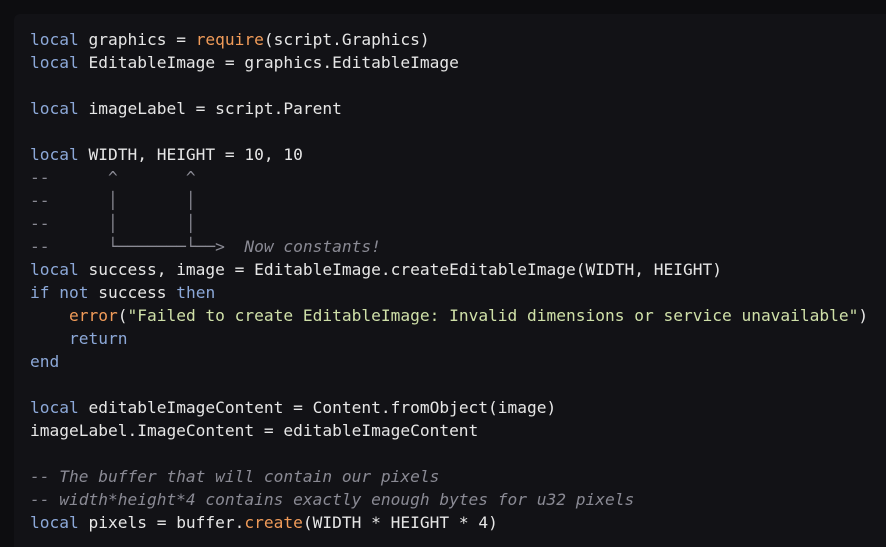 The image size is (886, 547). Describe the element at coordinates (122, 315) in the screenshot. I see `code-token: (` at that location.